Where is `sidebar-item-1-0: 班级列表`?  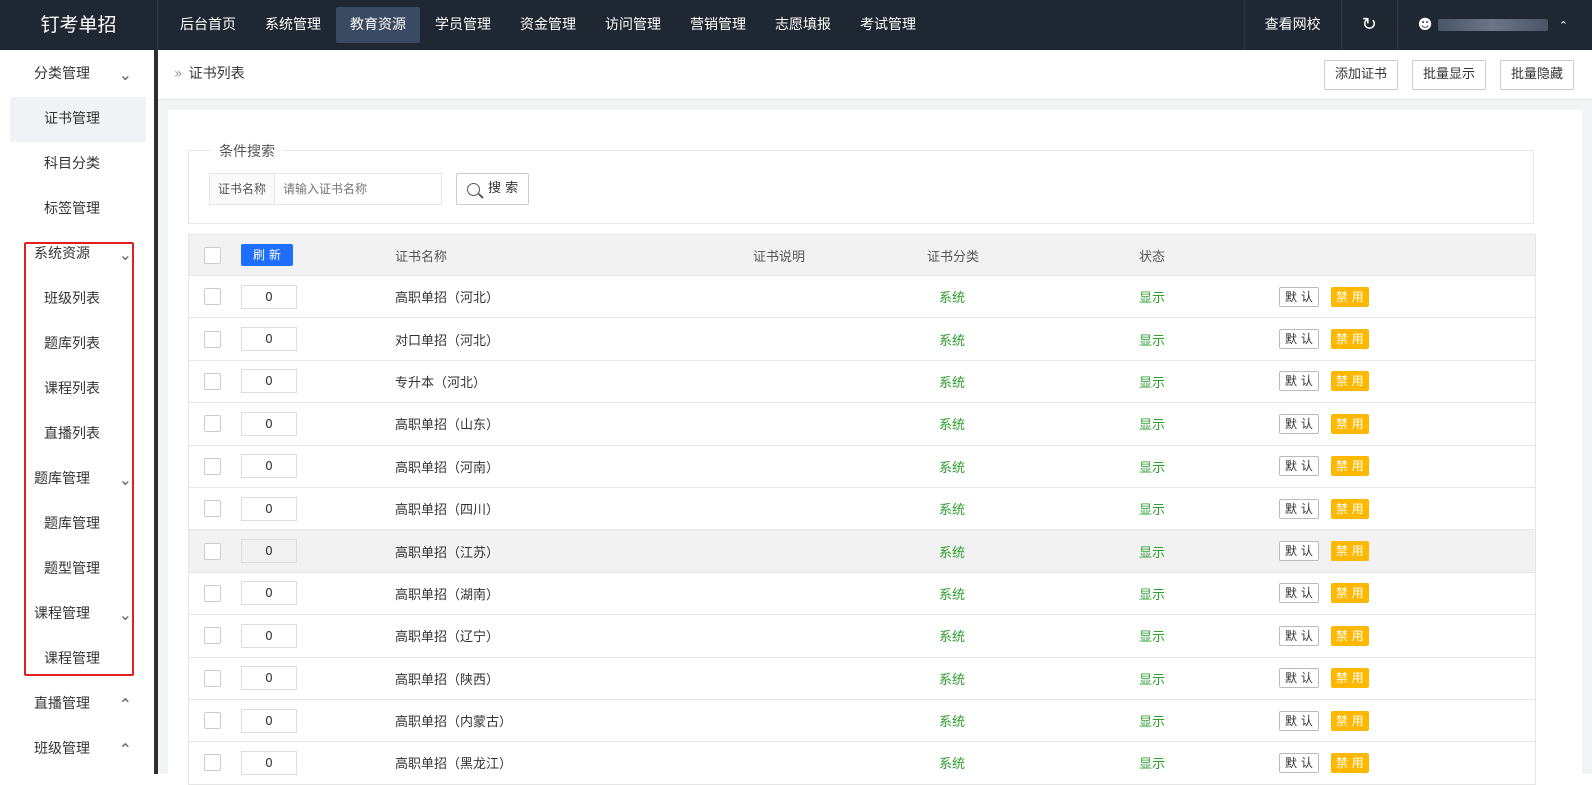 sidebar-item-1-0: 班级列表 is located at coordinates (77, 299).